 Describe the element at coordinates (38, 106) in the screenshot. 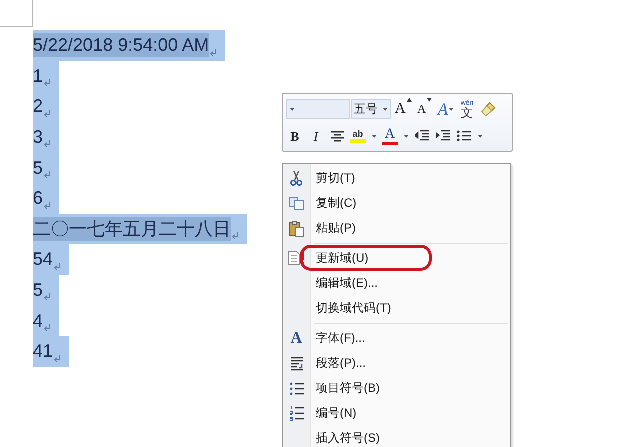

I see `document-text: 2` at that location.